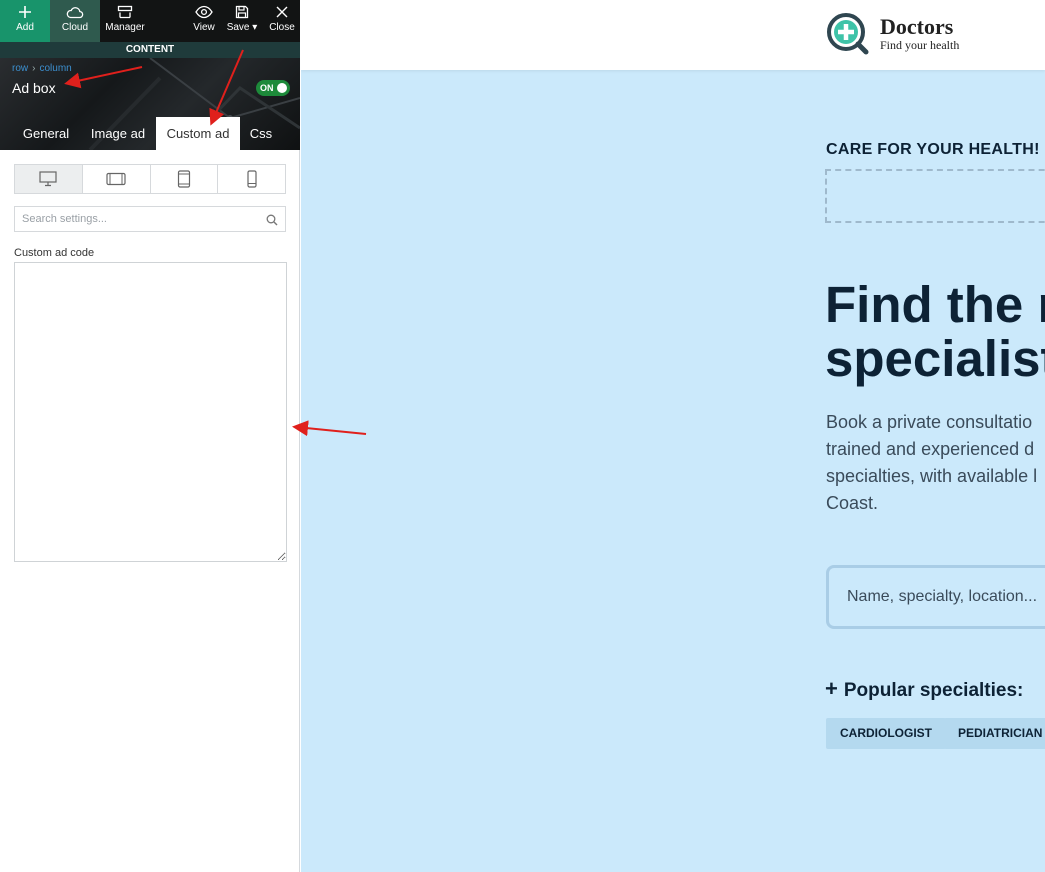 This screenshot has height=872, width=1045. I want to click on add-button: Add, so click(25, 21).